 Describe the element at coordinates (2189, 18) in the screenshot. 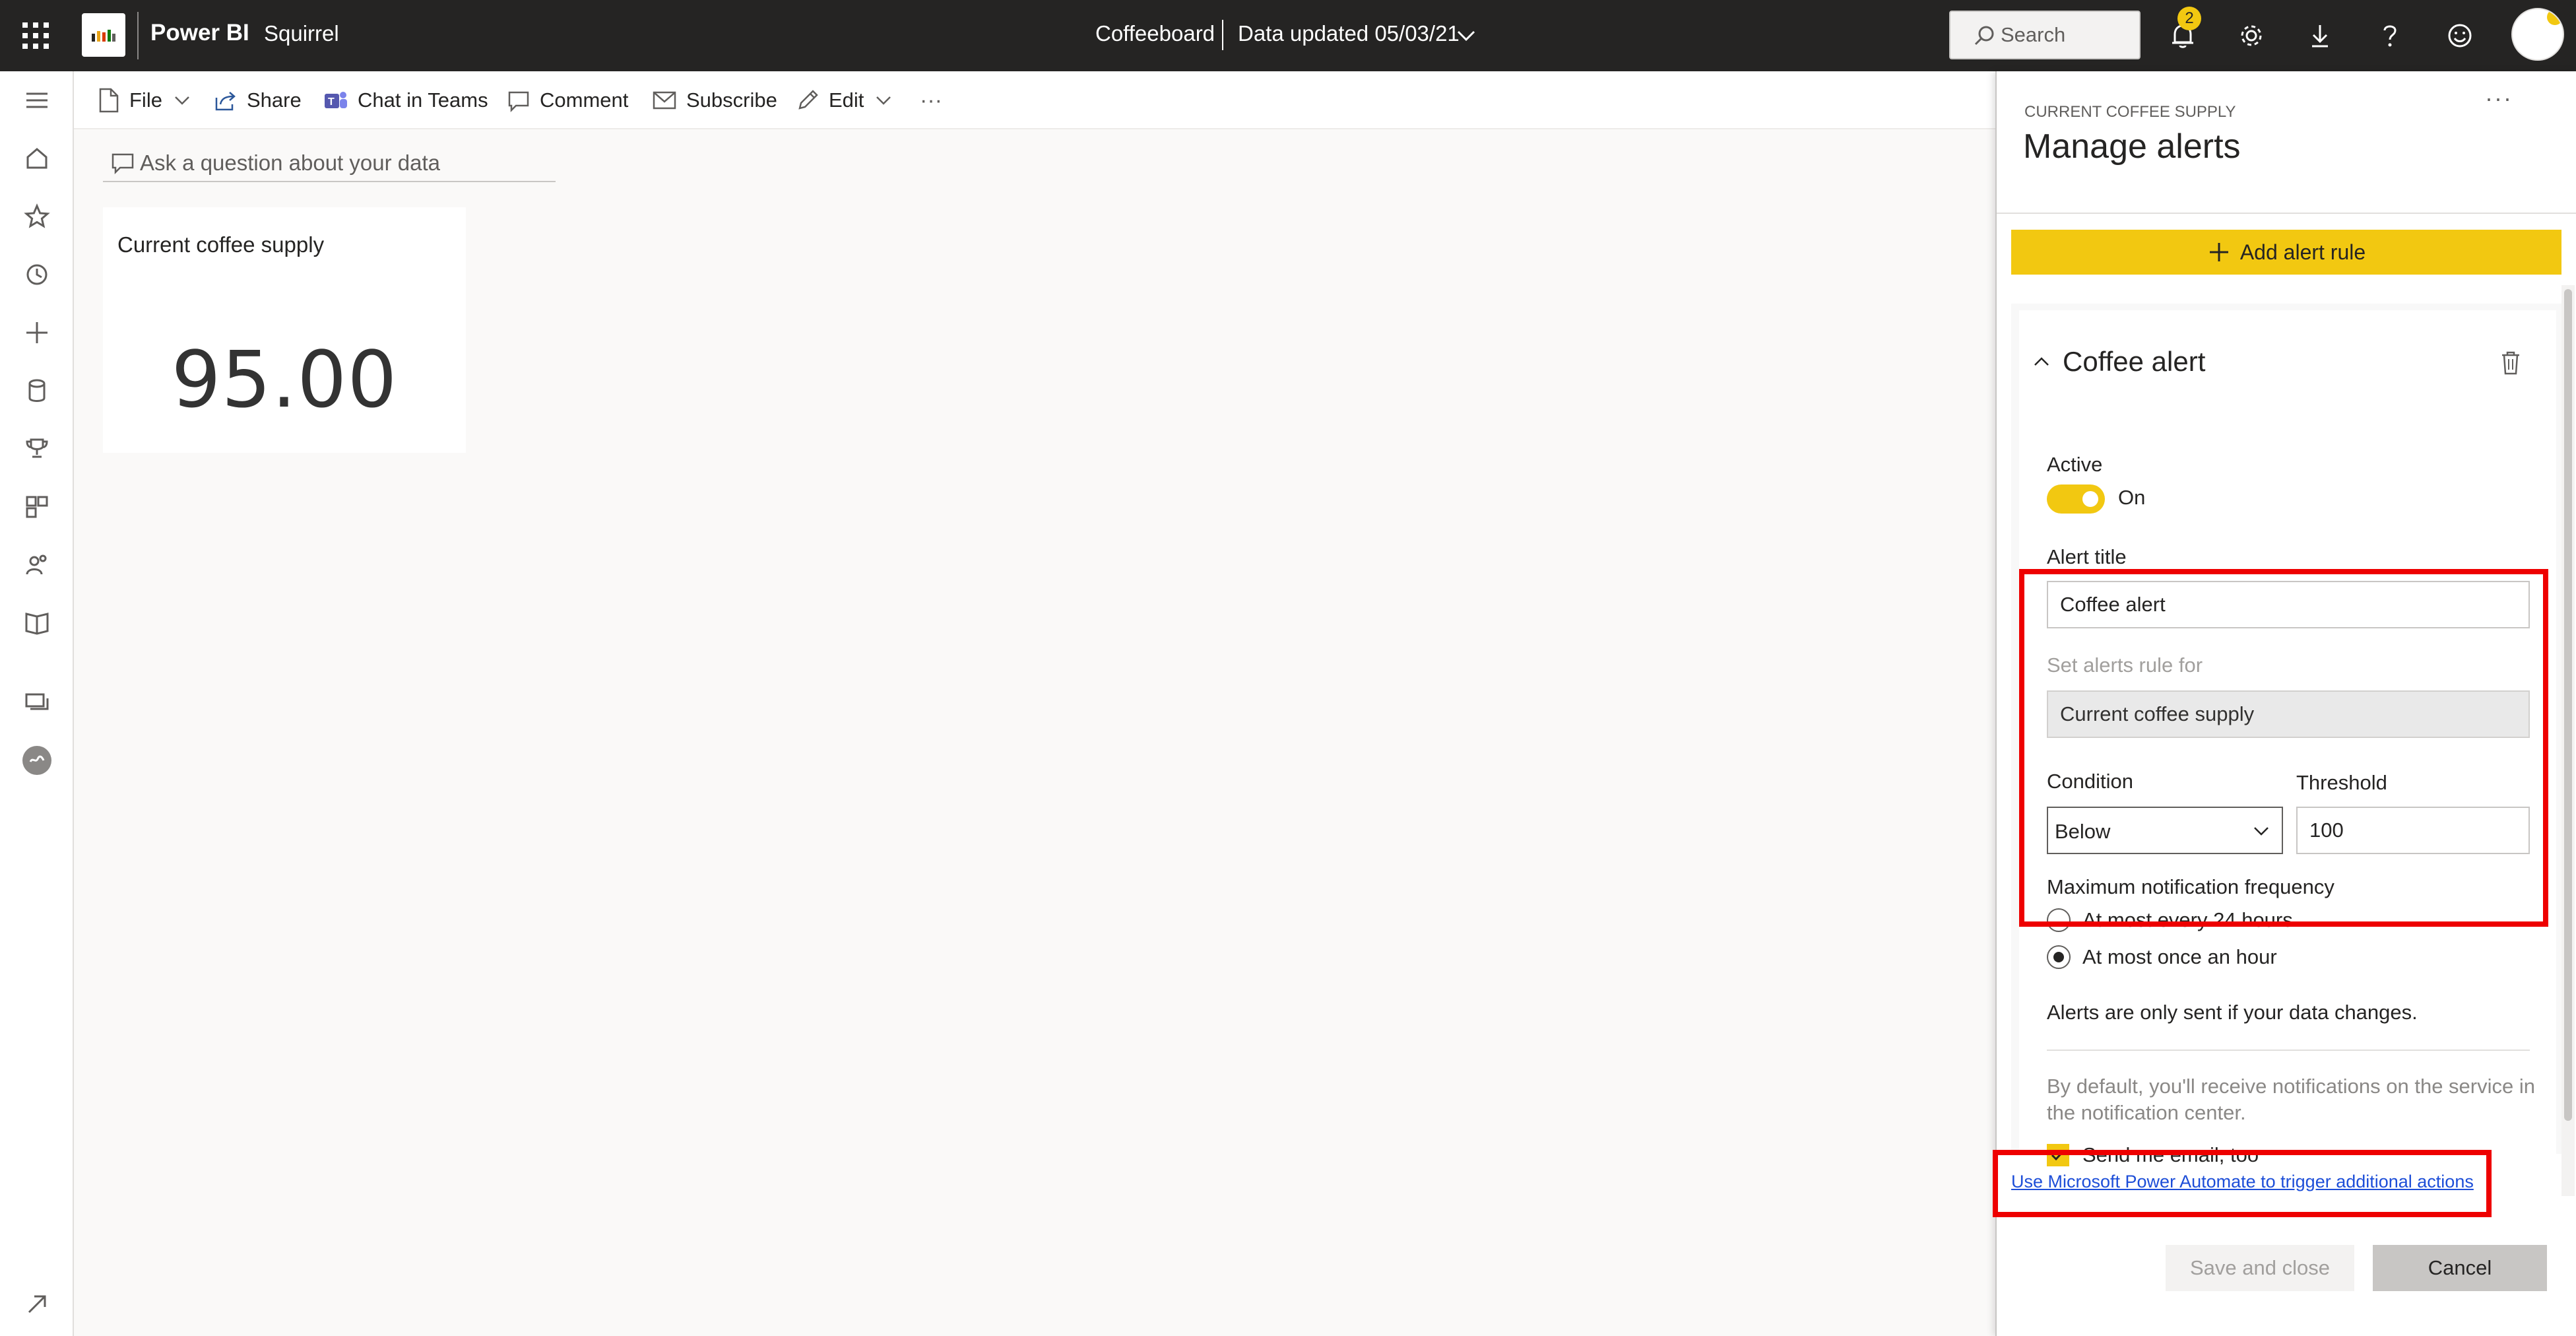

I see `notification-count-badge: 2` at that location.